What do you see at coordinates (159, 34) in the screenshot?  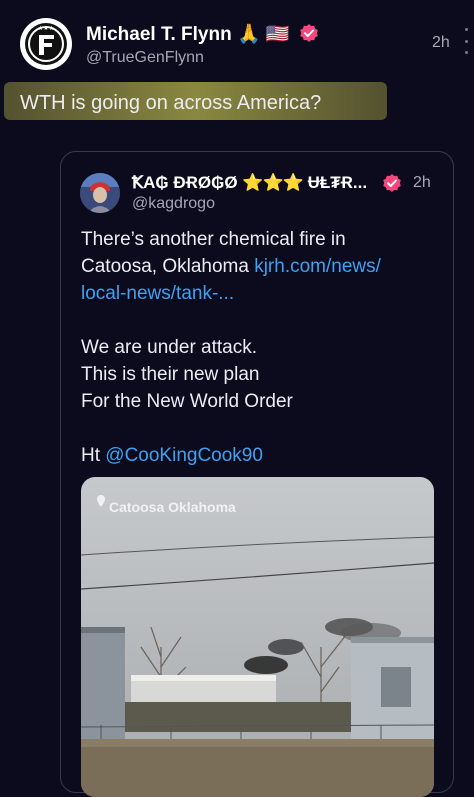 I see `author-name-text: Michael T. Flynn` at bounding box center [159, 34].